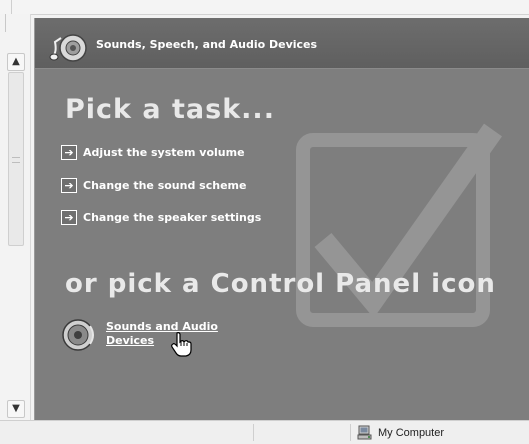  Describe the element at coordinates (16, 159) in the screenshot. I see `scroll-thumb` at that location.